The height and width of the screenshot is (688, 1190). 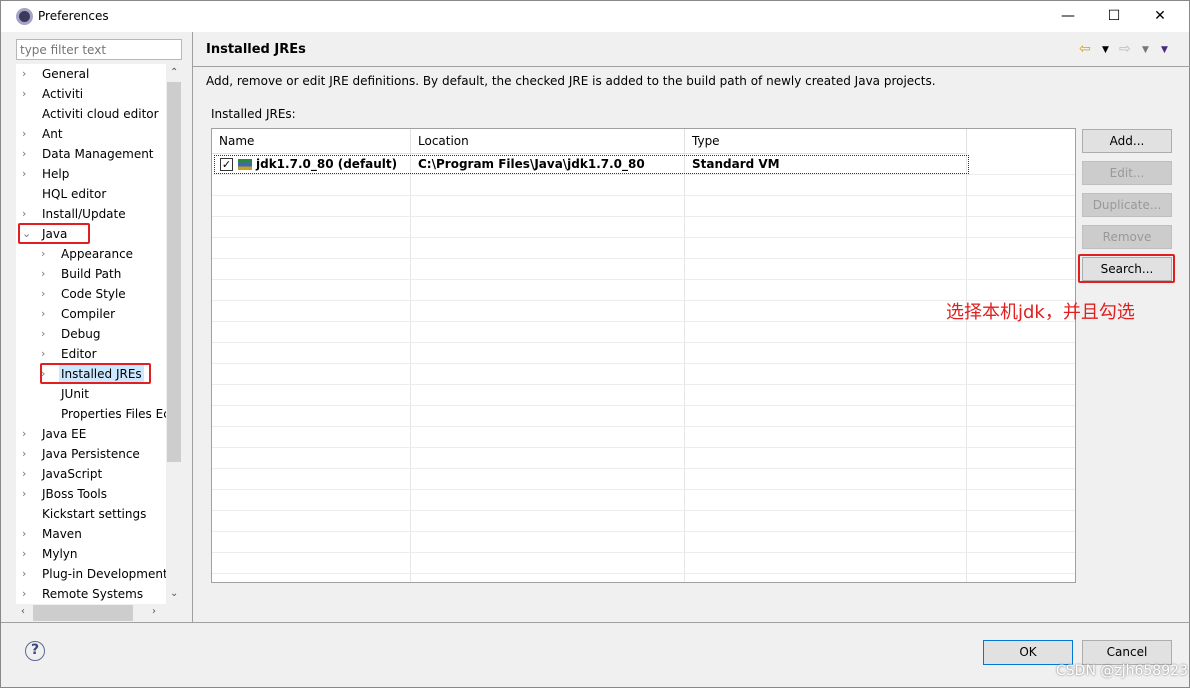 What do you see at coordinates (1068, 16) in the screenshot?
I see `minimize-button: —` at bounding box center [1068, 16].